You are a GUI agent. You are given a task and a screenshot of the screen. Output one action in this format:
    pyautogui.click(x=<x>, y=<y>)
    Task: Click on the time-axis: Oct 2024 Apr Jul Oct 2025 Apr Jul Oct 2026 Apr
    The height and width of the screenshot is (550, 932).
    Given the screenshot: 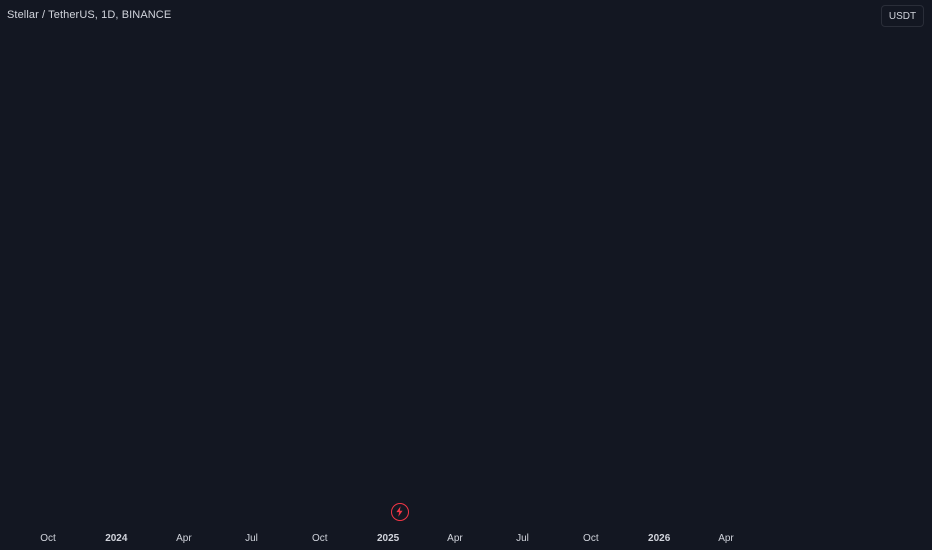 What is the action you would take?
    pyautogui.click(x=387, y=538)
    